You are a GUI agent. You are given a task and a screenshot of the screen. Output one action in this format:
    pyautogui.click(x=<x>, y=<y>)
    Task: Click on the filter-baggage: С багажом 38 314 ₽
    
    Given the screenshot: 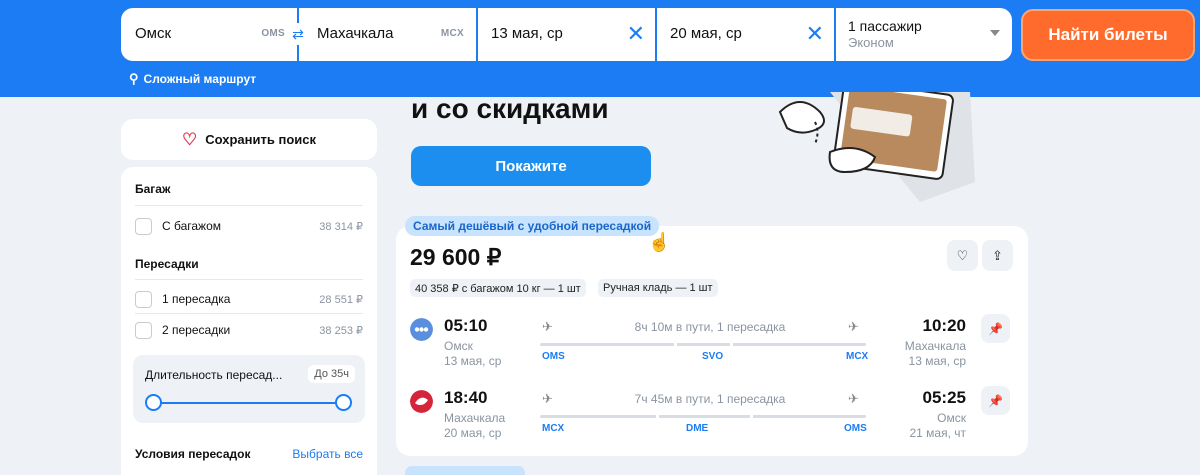 What is the action you would take?
    pyautogui.click(x=249, y=226)
    